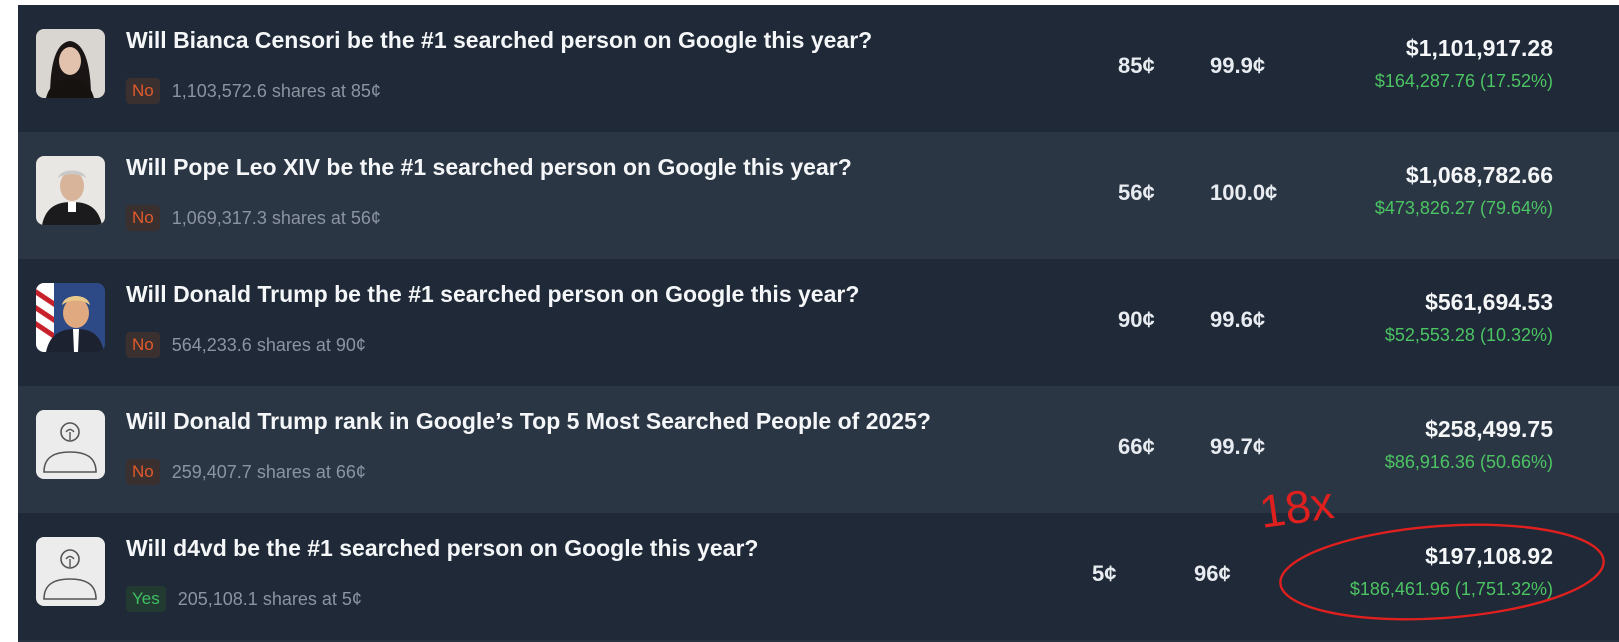  Describe the element at coordinates (268, 344) in the screenshot. I see `shares-text: 564,233.6 shares at 90¢` at that location.